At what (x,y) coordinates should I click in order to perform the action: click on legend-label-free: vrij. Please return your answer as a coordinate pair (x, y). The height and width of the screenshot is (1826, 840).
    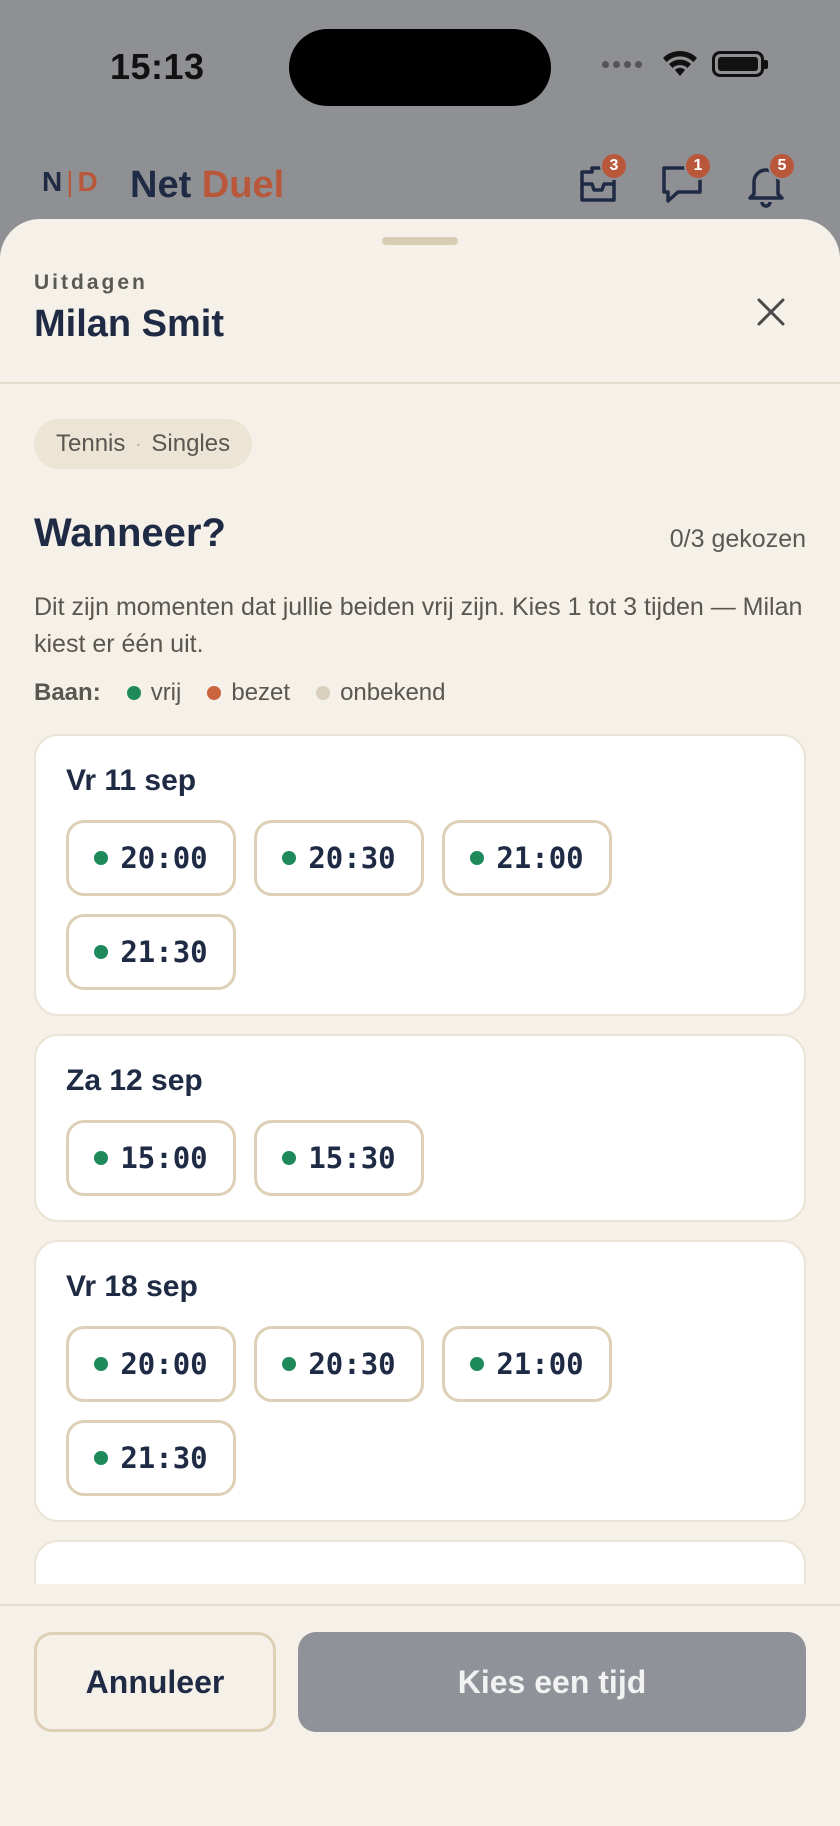
    Looking at the image, I should click on (166, 692).